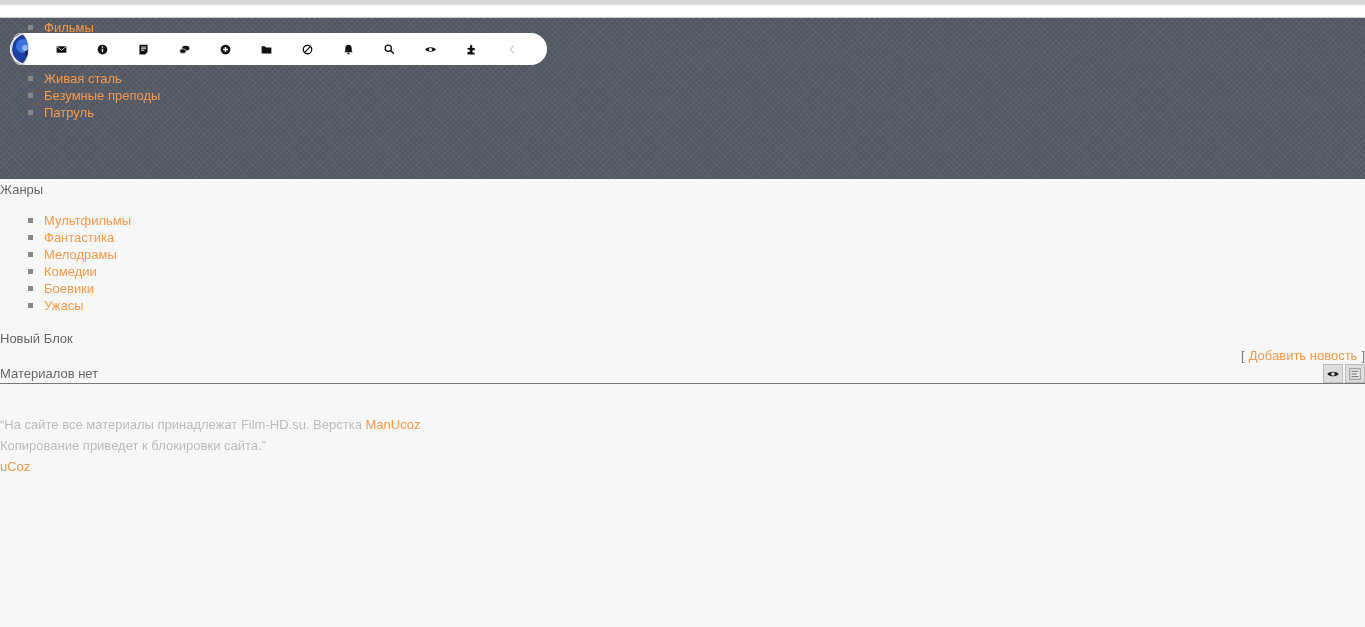 The image size is (1365, 627). I want to click on block-title: Жанры, so click(22, 189).